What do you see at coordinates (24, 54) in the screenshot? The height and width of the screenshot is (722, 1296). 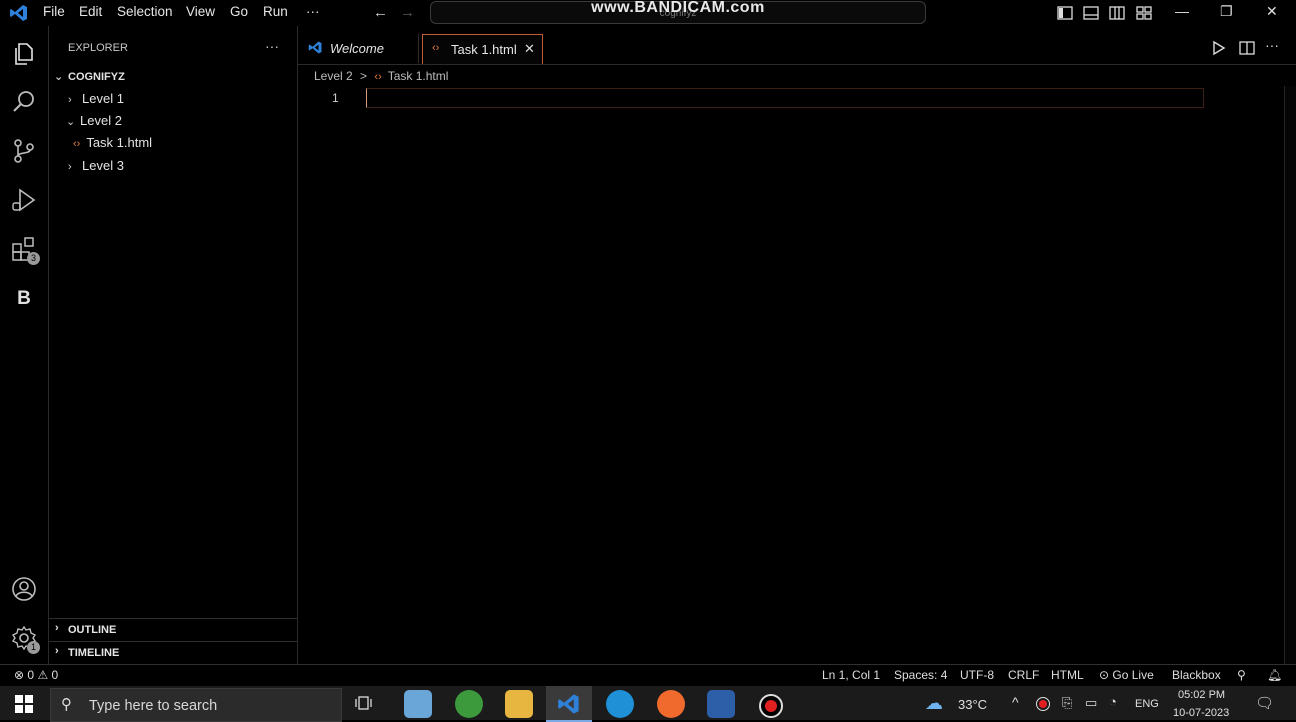 I see `explorer-icon` at bounding box center [24, 54].